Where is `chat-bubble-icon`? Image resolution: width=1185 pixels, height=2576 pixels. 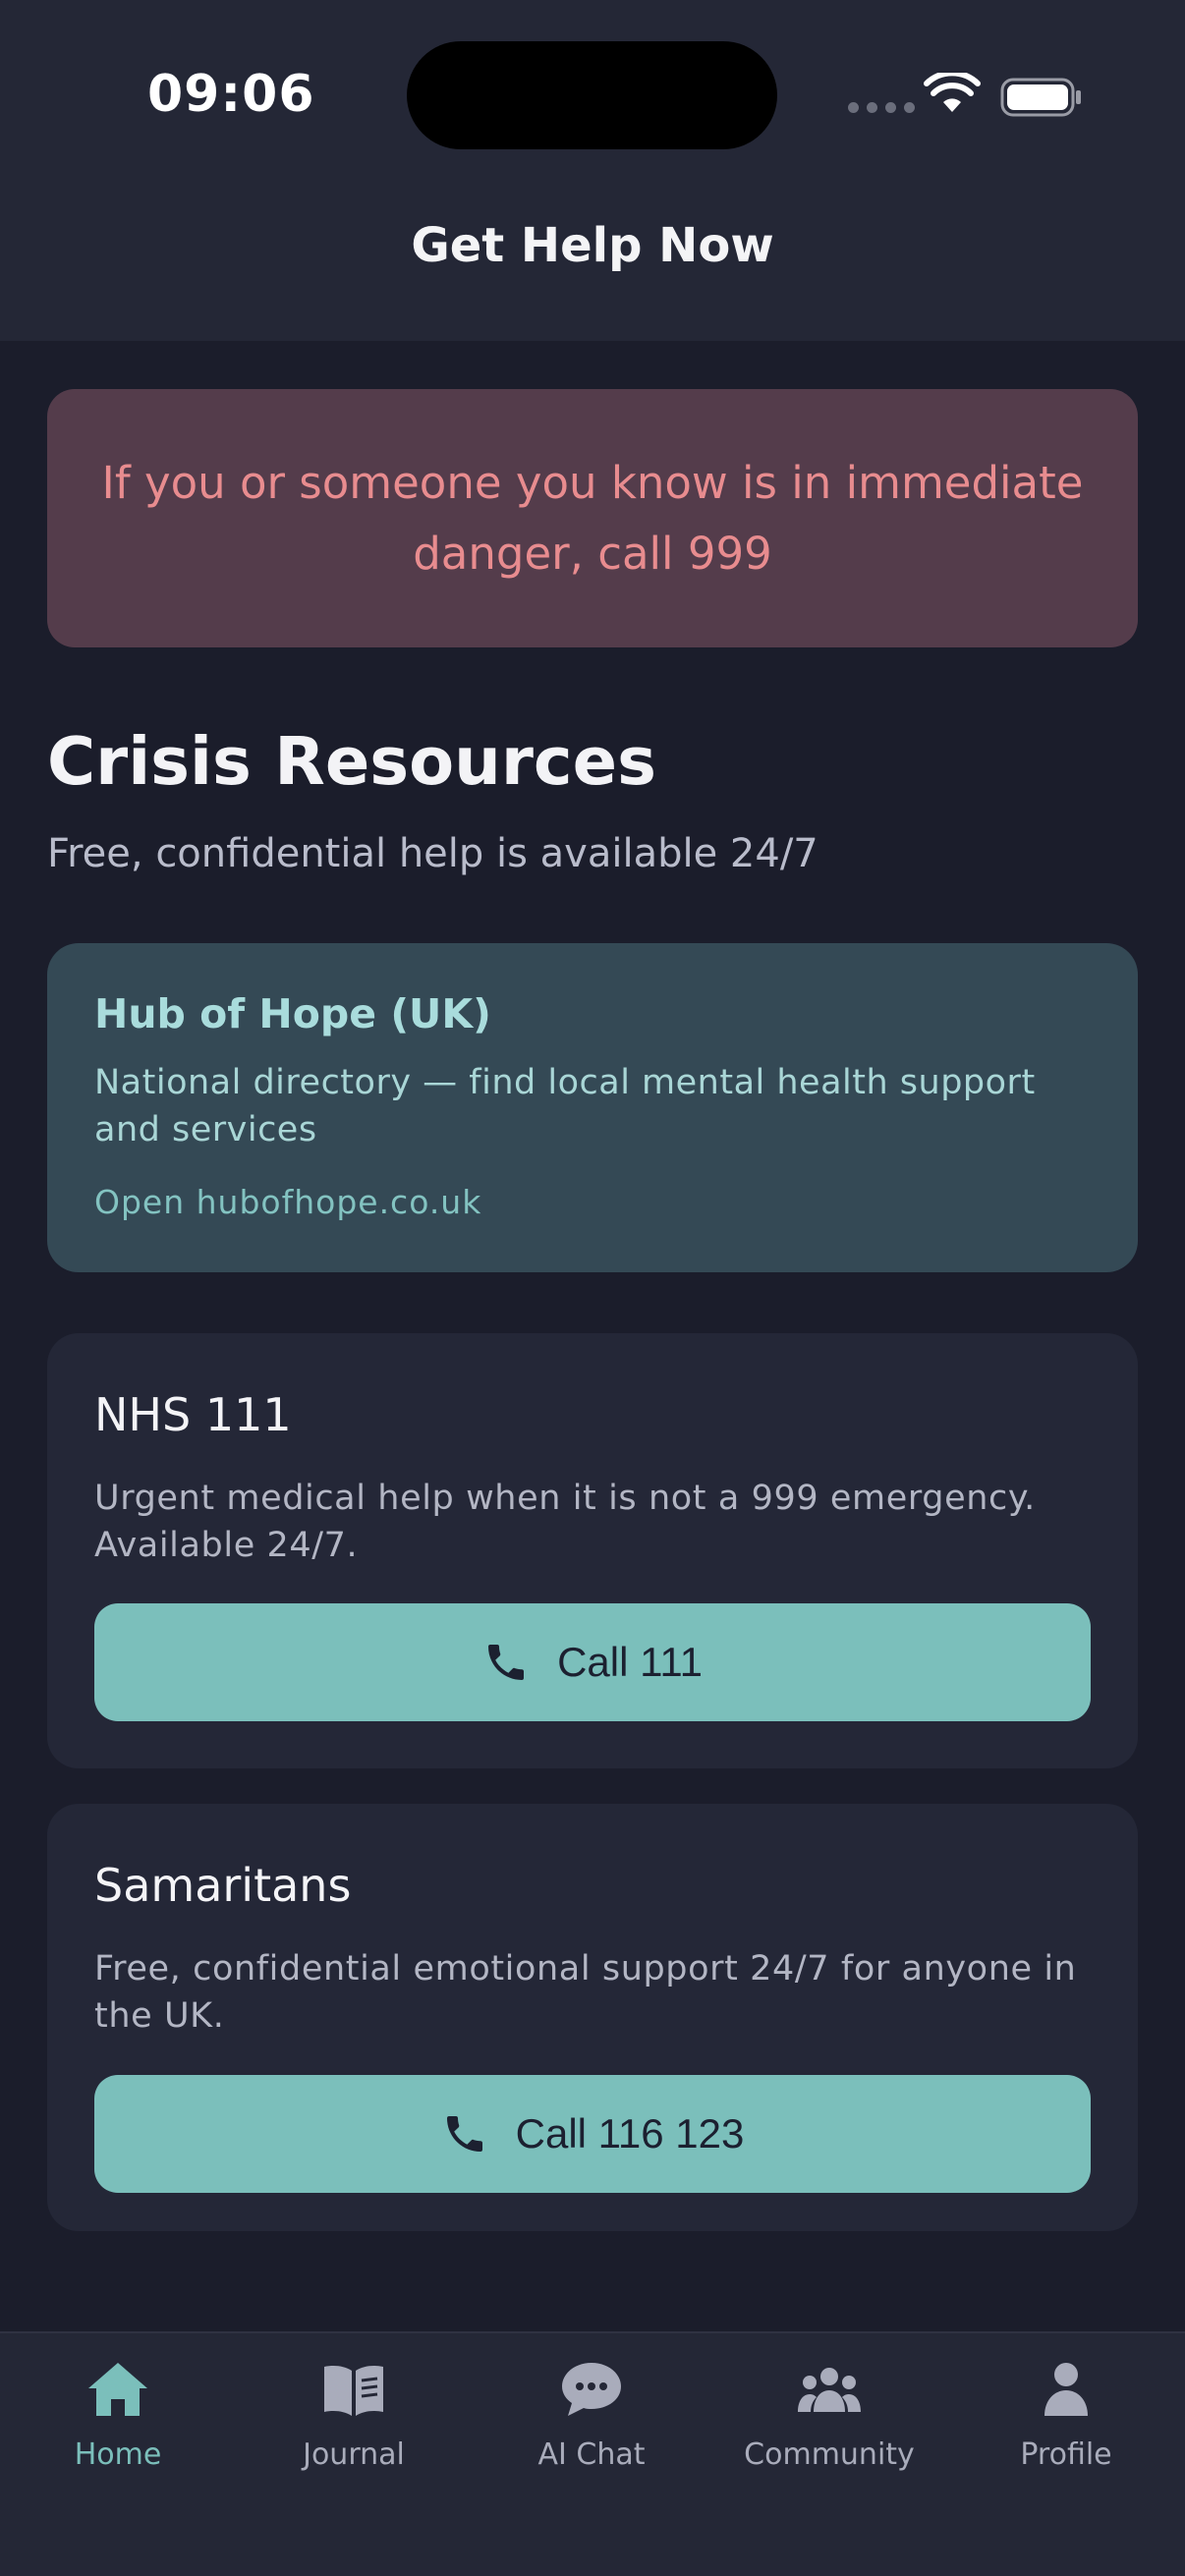 chat-bubble-icon is located at coordinates (592, 2389).